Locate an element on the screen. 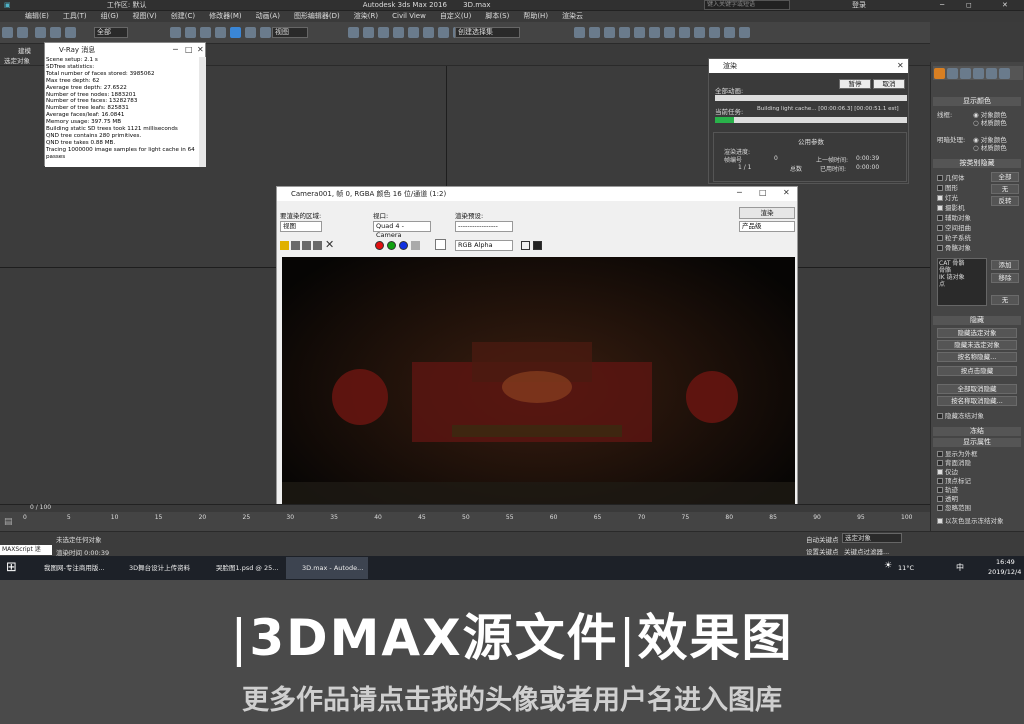 Image resolution: width=1024 pixels, height=724 pixels. move-icon is located at coordinates (236, 32).